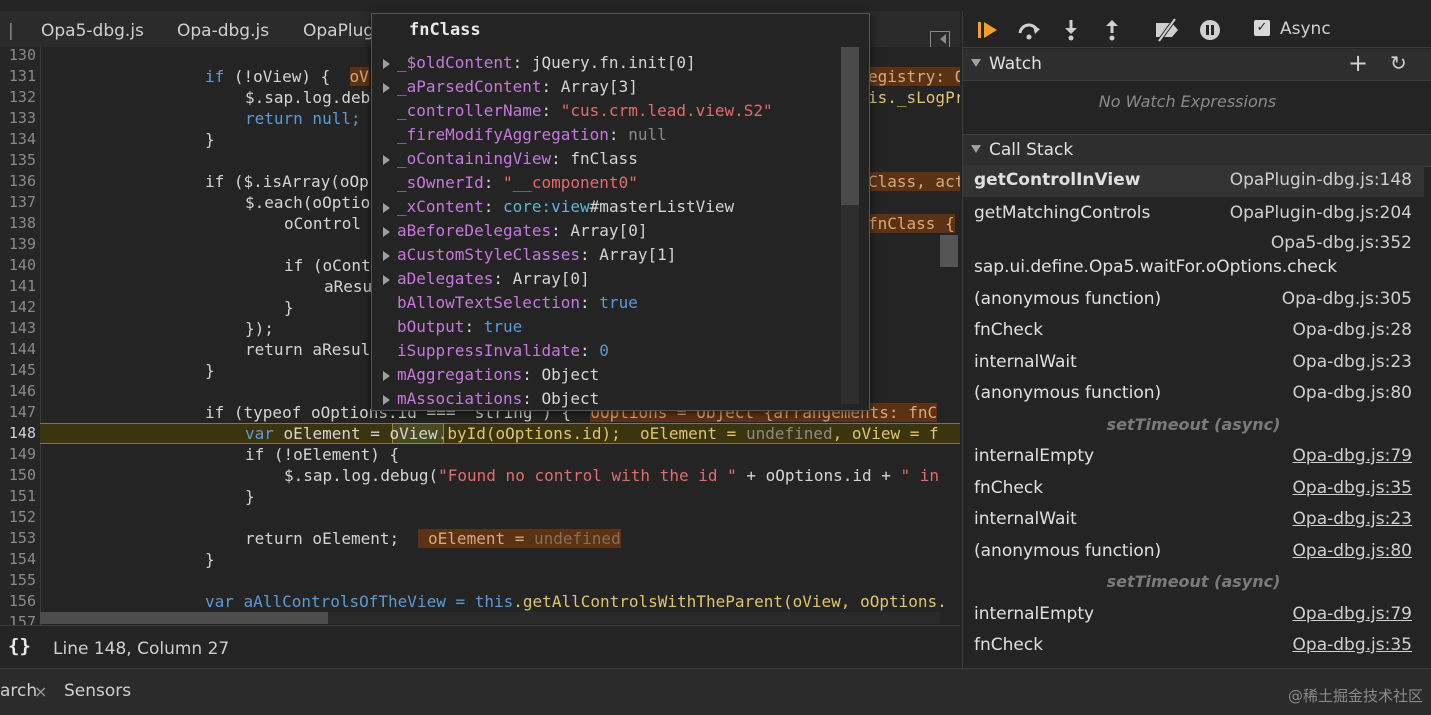 Image resolution: width=1431 pixels, height=715 pixels. What do you see at coordinates (141, 649) in the screenshot?
I see `cursor-position: Line 148, Column 27` at bounding box center [141, 649].